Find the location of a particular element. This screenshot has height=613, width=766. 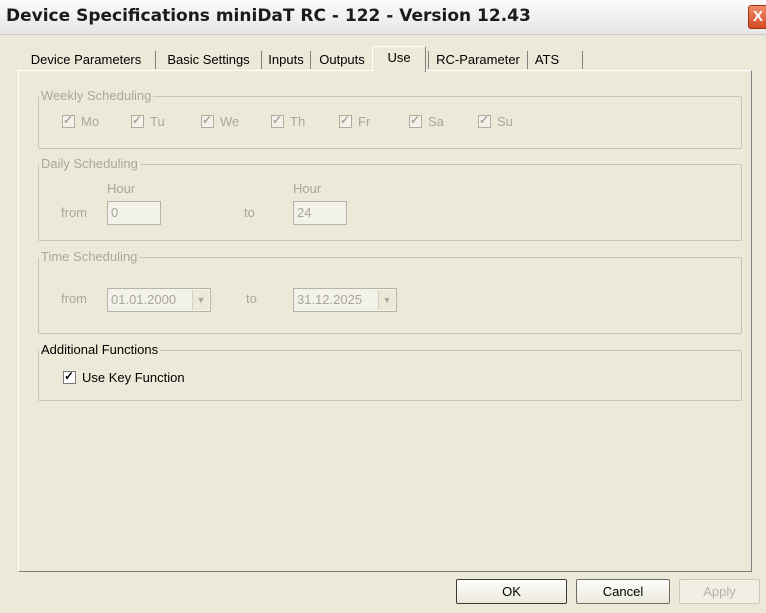

checkbox-we: ✓ We is located at coordinates (220, 121).